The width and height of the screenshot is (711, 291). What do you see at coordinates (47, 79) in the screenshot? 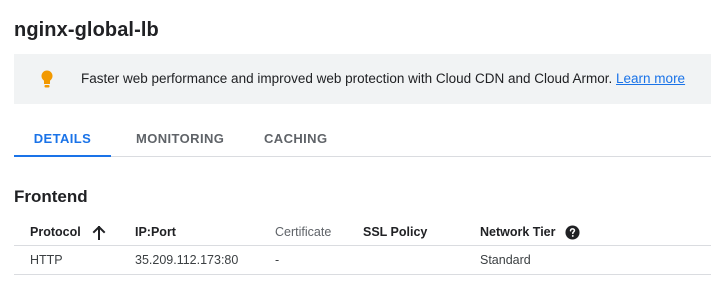
I see `lightbulb-icon` at bounding box center [47, 79].